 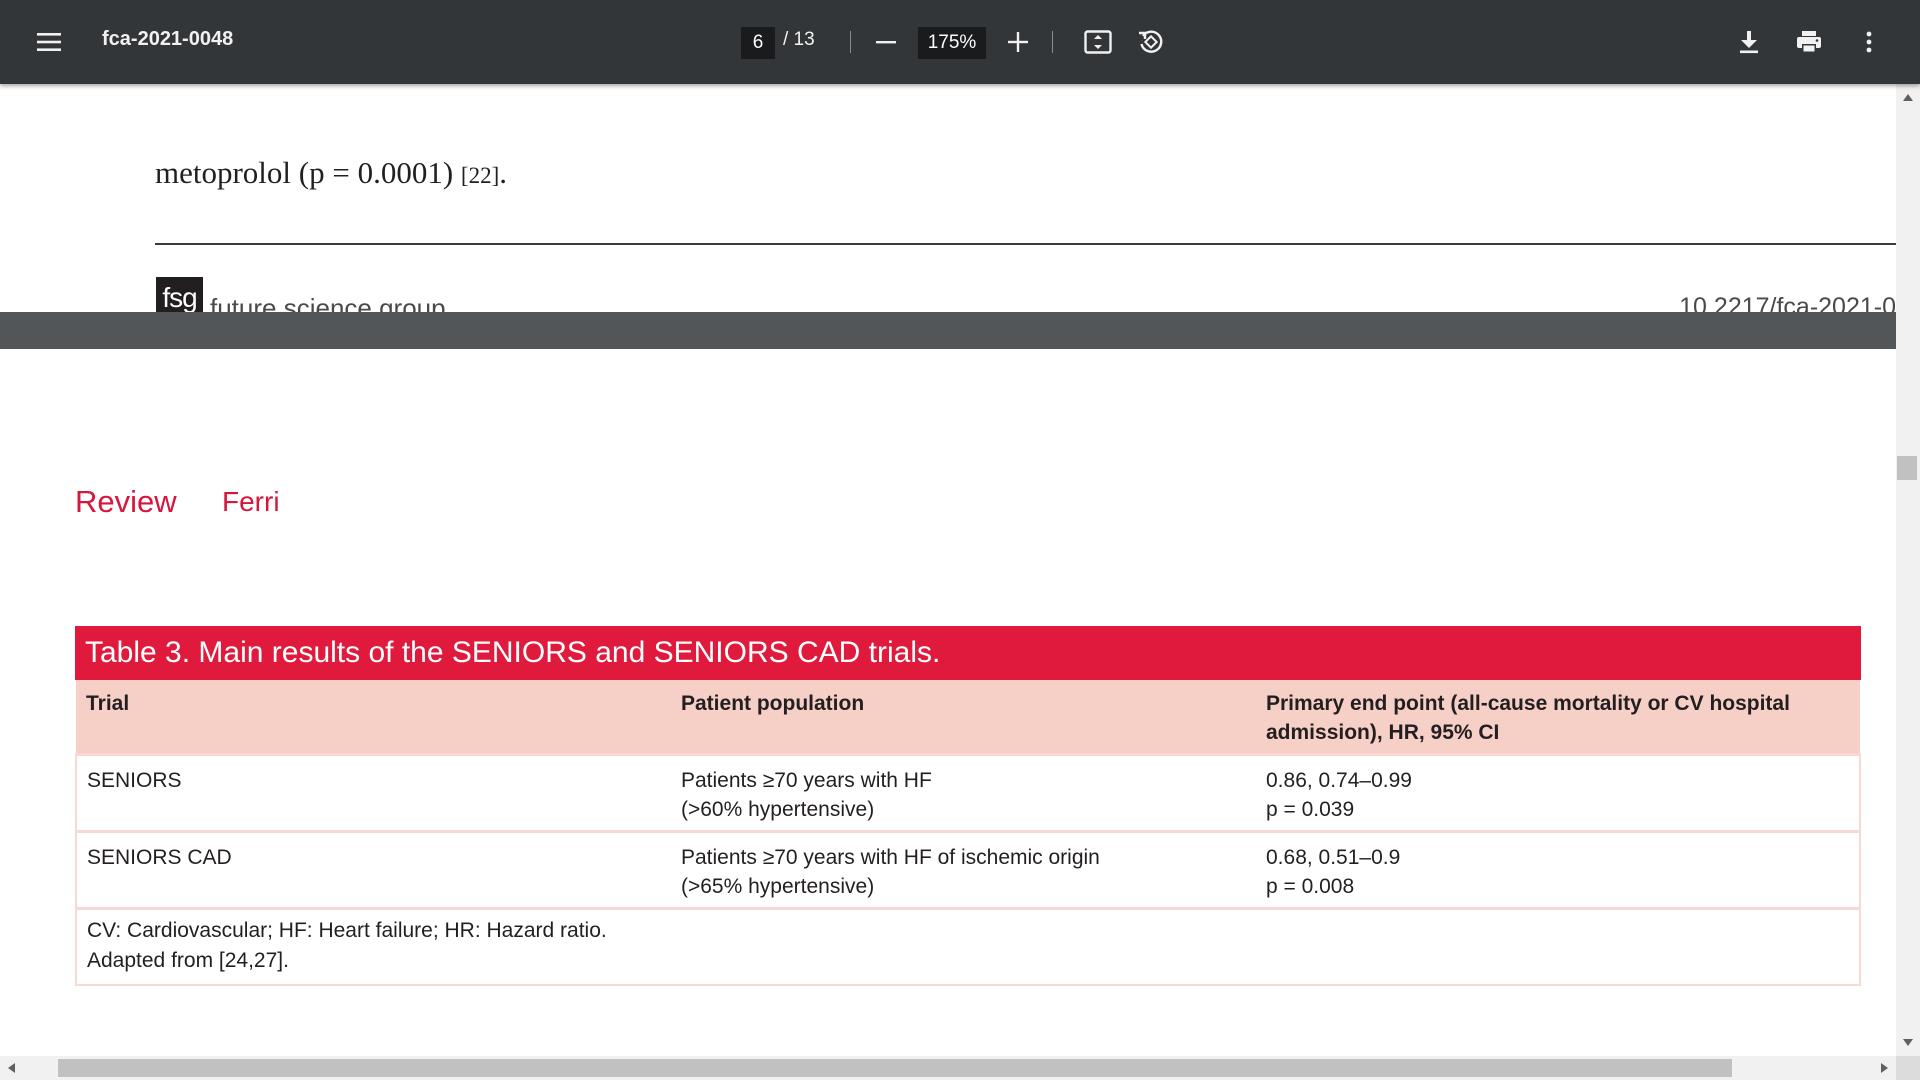 What do you see at coordinates (480, 175) in the screenshot?
I see `citation-ref: [22]` at bounding box center [480, 175].